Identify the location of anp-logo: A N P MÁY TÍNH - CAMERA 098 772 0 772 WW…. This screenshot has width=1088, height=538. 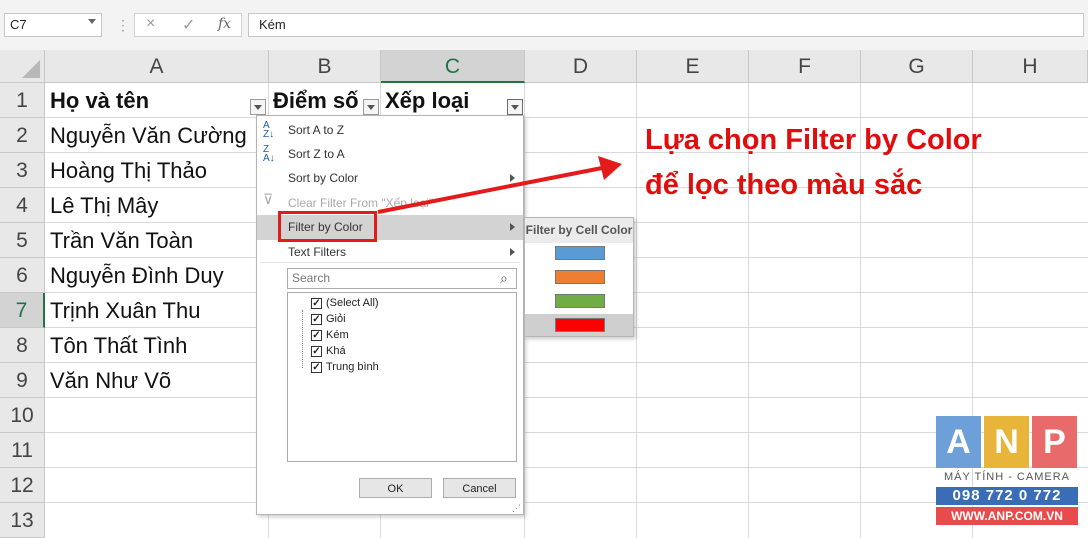
(1007, 473).